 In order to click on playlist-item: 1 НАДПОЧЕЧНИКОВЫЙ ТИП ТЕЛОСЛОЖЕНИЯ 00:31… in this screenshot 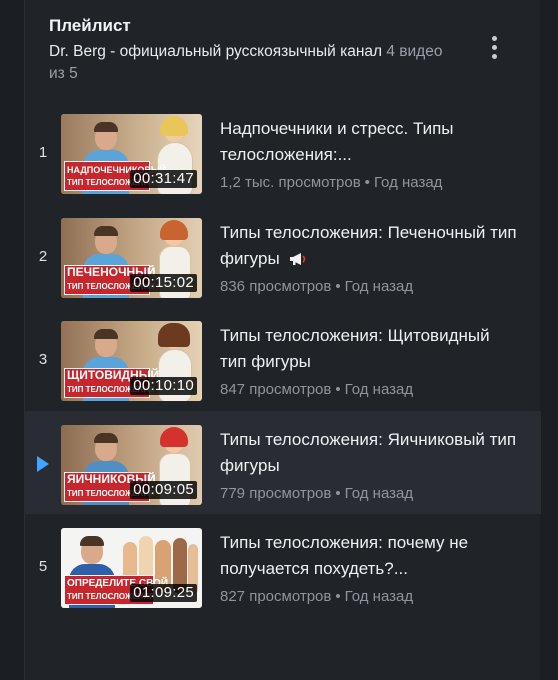, I will do `click(283, 152)`.